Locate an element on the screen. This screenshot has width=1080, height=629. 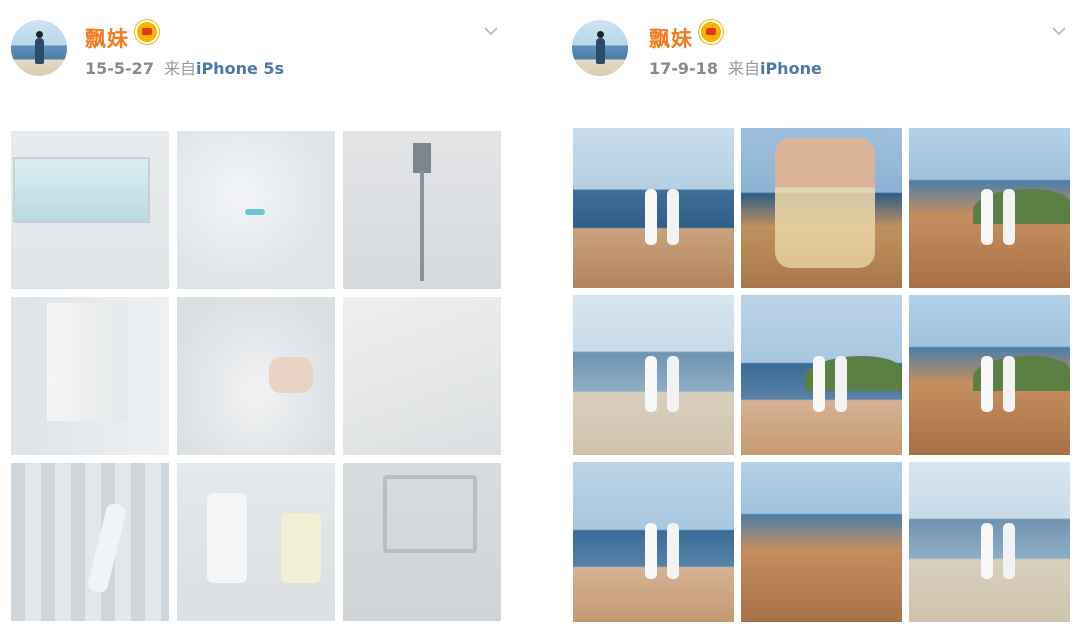
source-device: iPhone 5s is located at coordinates (240, 68).